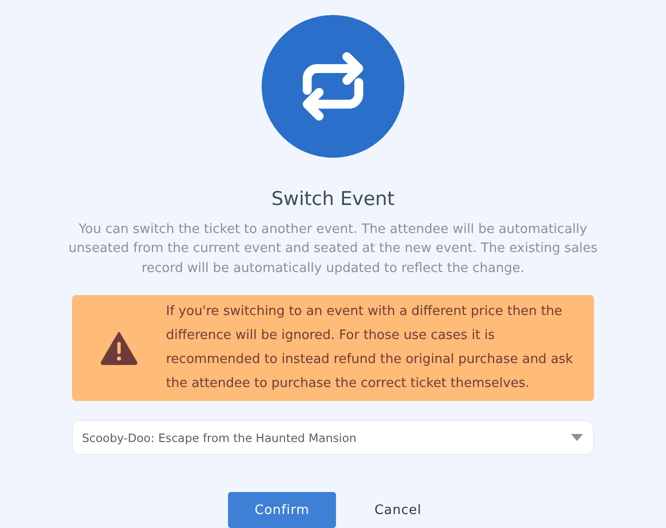 This screenshot has width=666, height=528. I want to click on dialog-title: Switch Event, so click(333, 199).